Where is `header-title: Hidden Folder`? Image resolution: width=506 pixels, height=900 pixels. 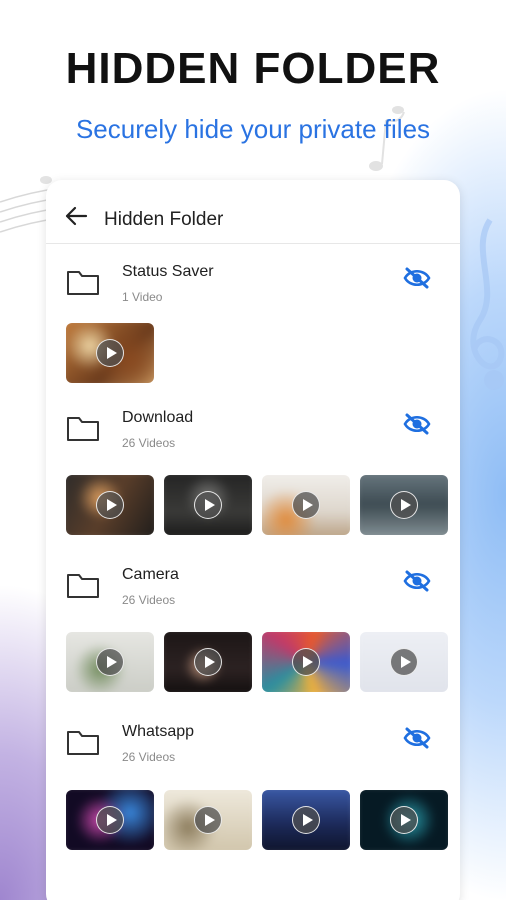 header-title: Hidden Folder is located at coordinates (164, 219).